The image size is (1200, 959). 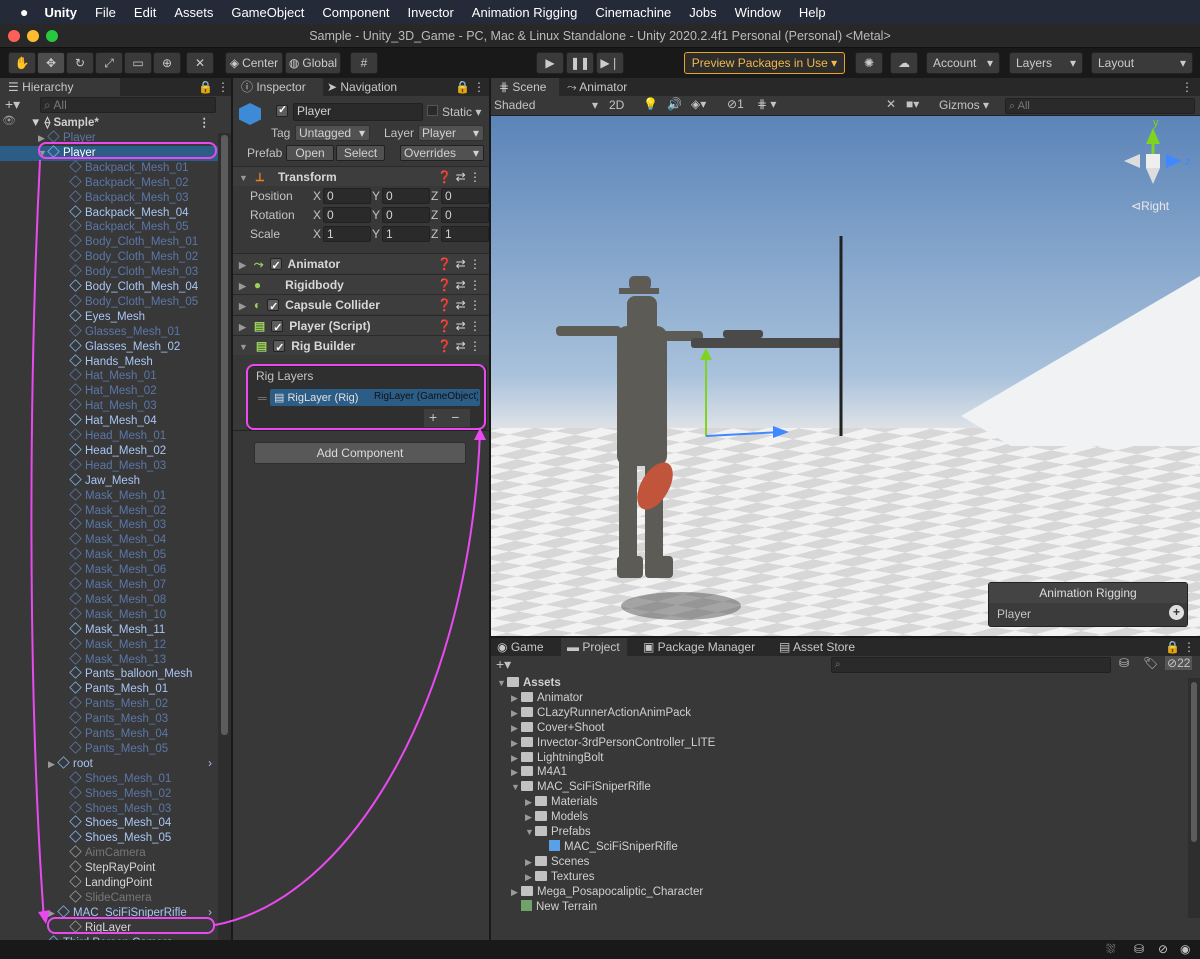 I want to click on hierarchy-scrollbar, so click(x=224, y=536).